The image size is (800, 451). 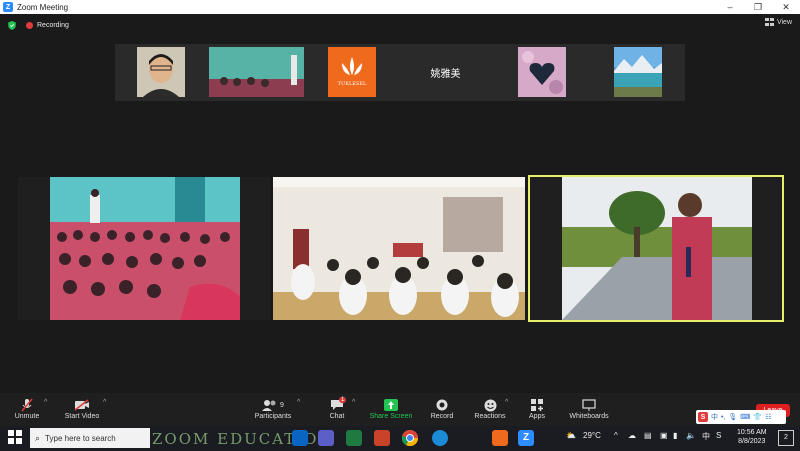 I want to click on powerpoint-icon, so click(x=382, y=438).